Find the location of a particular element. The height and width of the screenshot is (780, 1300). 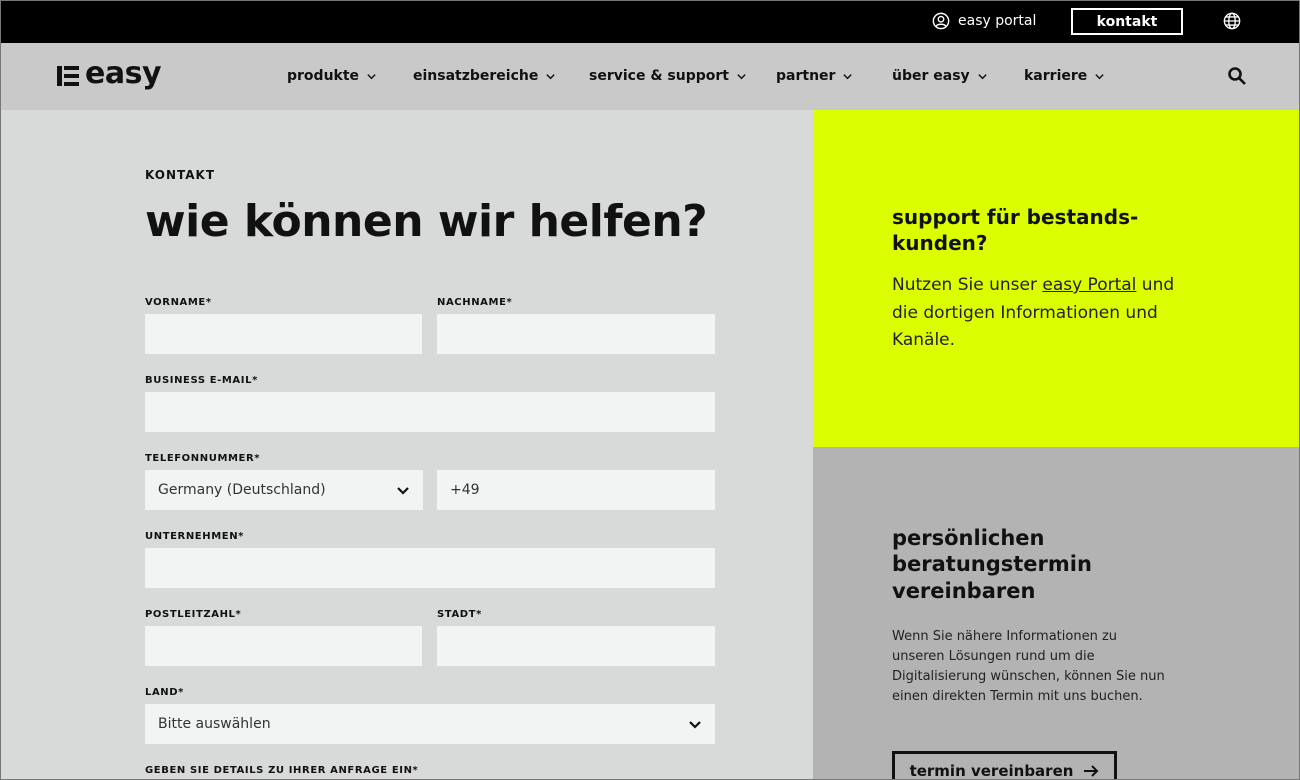

nav-item-partner: partner is located at coordinates (814, 76).